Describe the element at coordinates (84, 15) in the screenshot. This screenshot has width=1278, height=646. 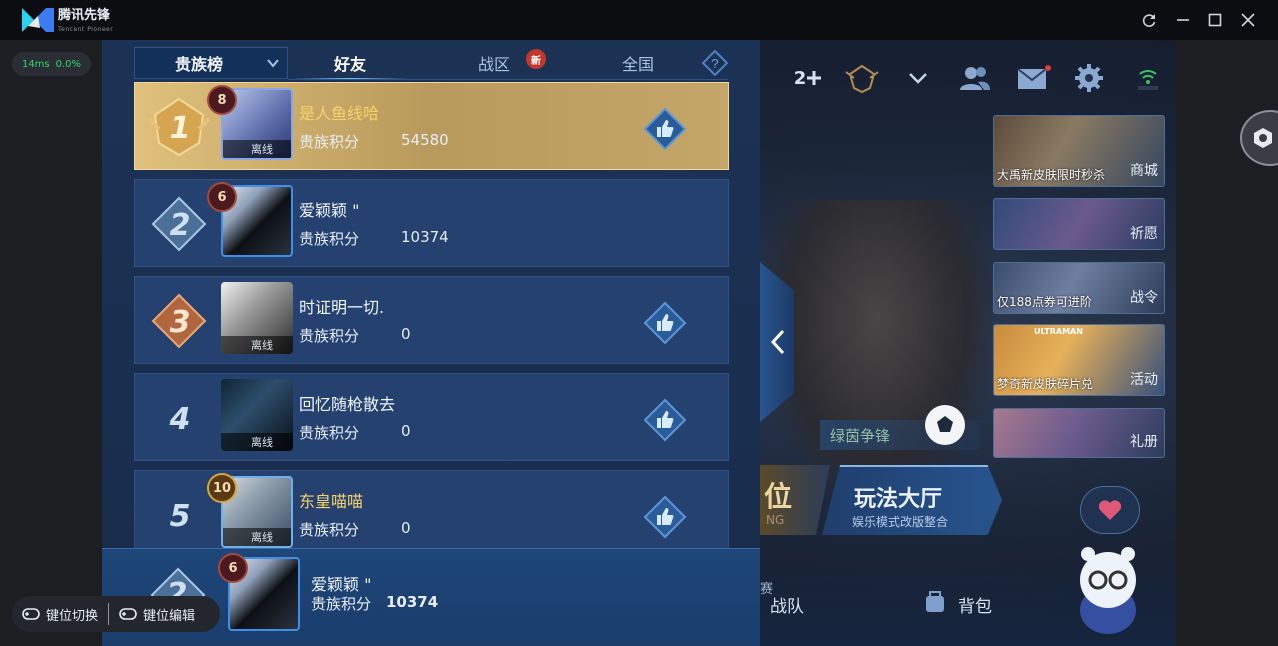
I see `brand-title: 腾讯先锋` at that location.